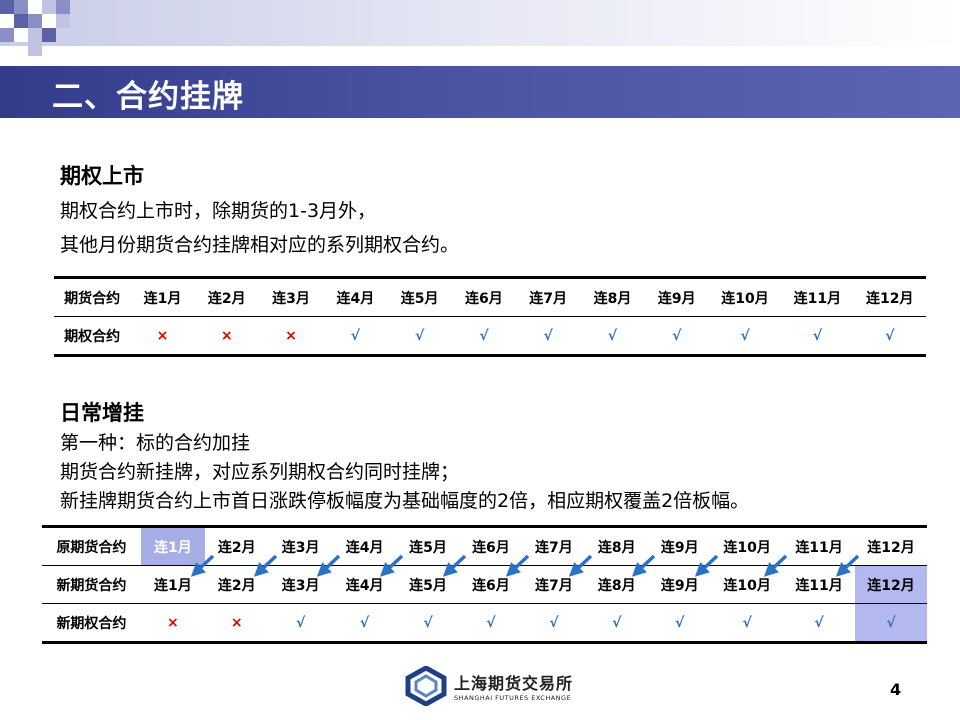 The height and width of the screenshot is (720, 960). What do you see at coordinates (155, 443) in the screenshot?
I see `section2-line-1: 第一种：标的合约加挂` at bounding box center [155, 443].